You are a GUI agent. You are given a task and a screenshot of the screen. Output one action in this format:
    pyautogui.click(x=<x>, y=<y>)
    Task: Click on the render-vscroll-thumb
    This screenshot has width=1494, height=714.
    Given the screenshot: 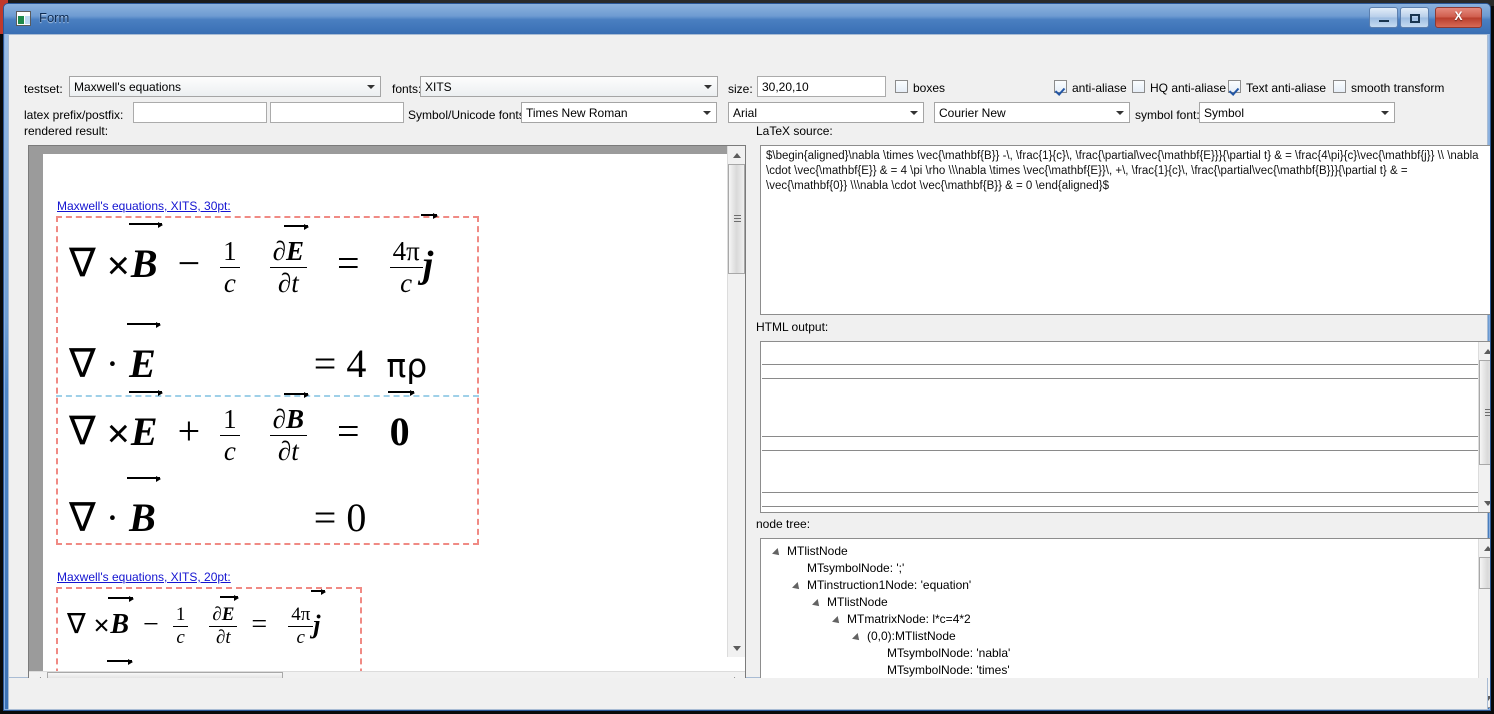 What is the action you would take?
    pyautogui.click(x=736, y=219)
    